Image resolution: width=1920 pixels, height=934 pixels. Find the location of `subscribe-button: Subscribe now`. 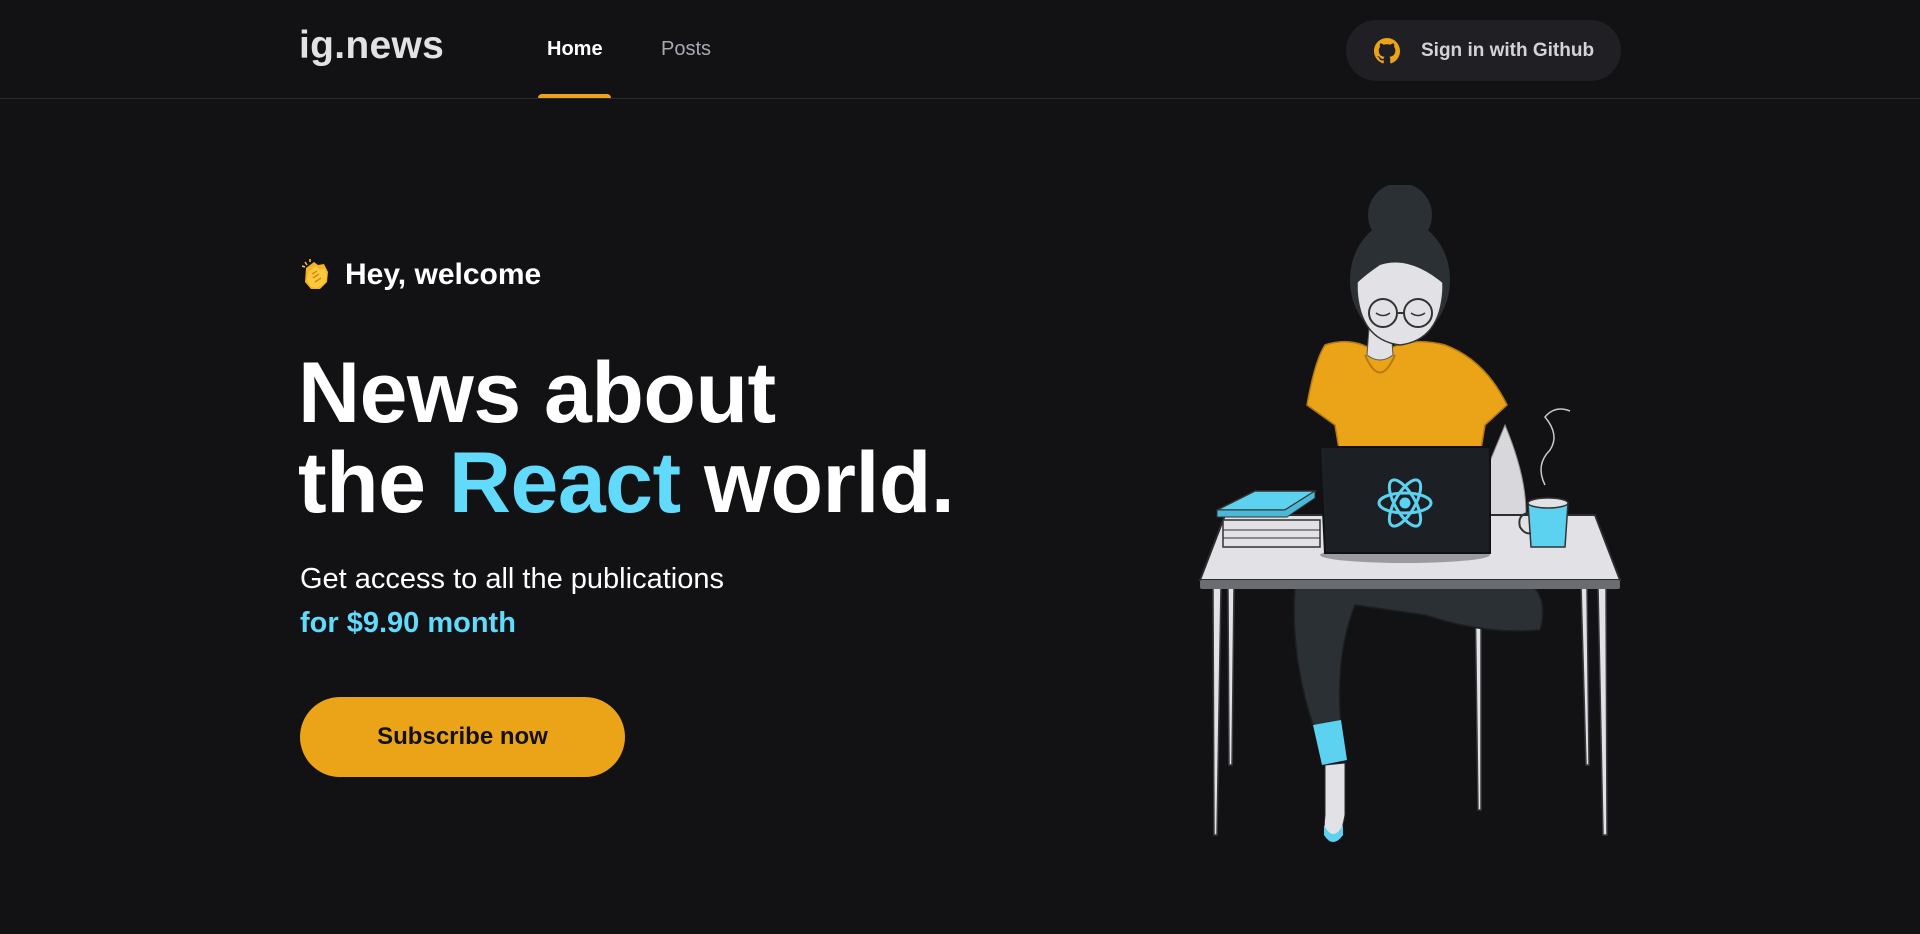

subscribe-button: Subscribe now is located at coordinates (462, 737).